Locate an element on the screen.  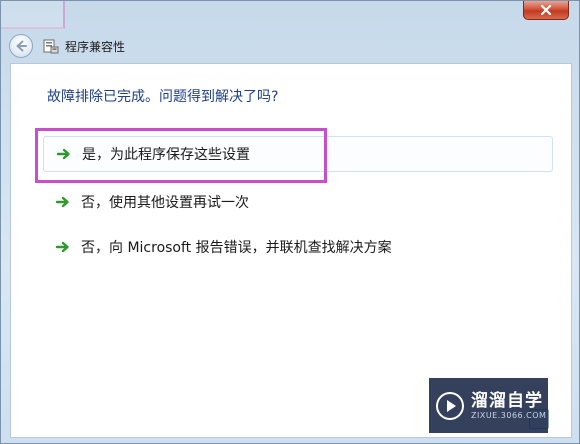
option-label: 是，为此程序保存这些设置 is located at coordinates (166, 155).